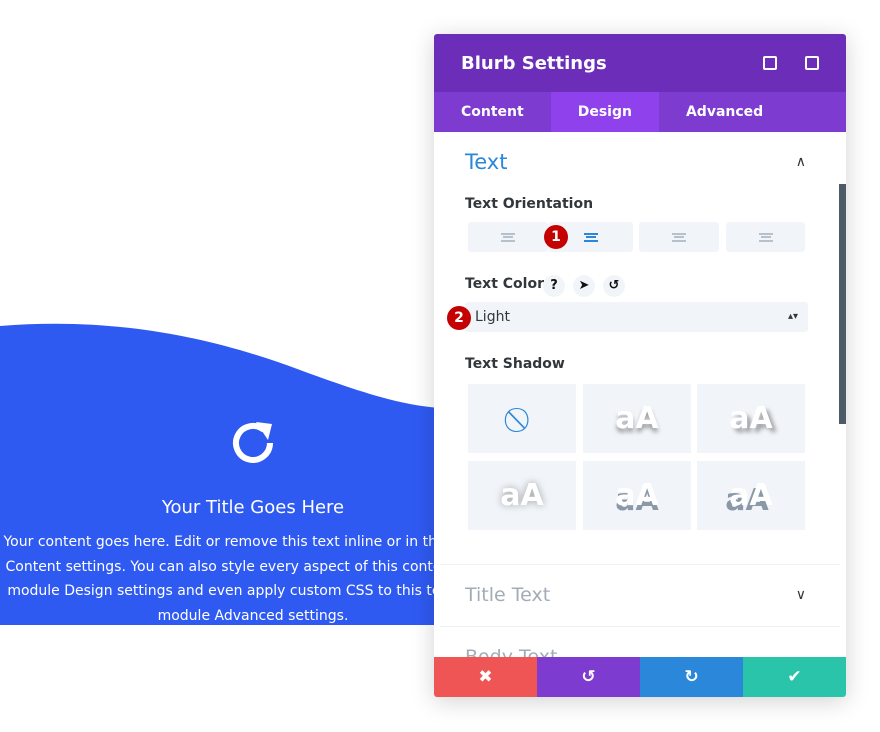  Describe the element at coordinates (636, 317) in the screenshot. I see `text-color-select: Light ▴▾` at that location.